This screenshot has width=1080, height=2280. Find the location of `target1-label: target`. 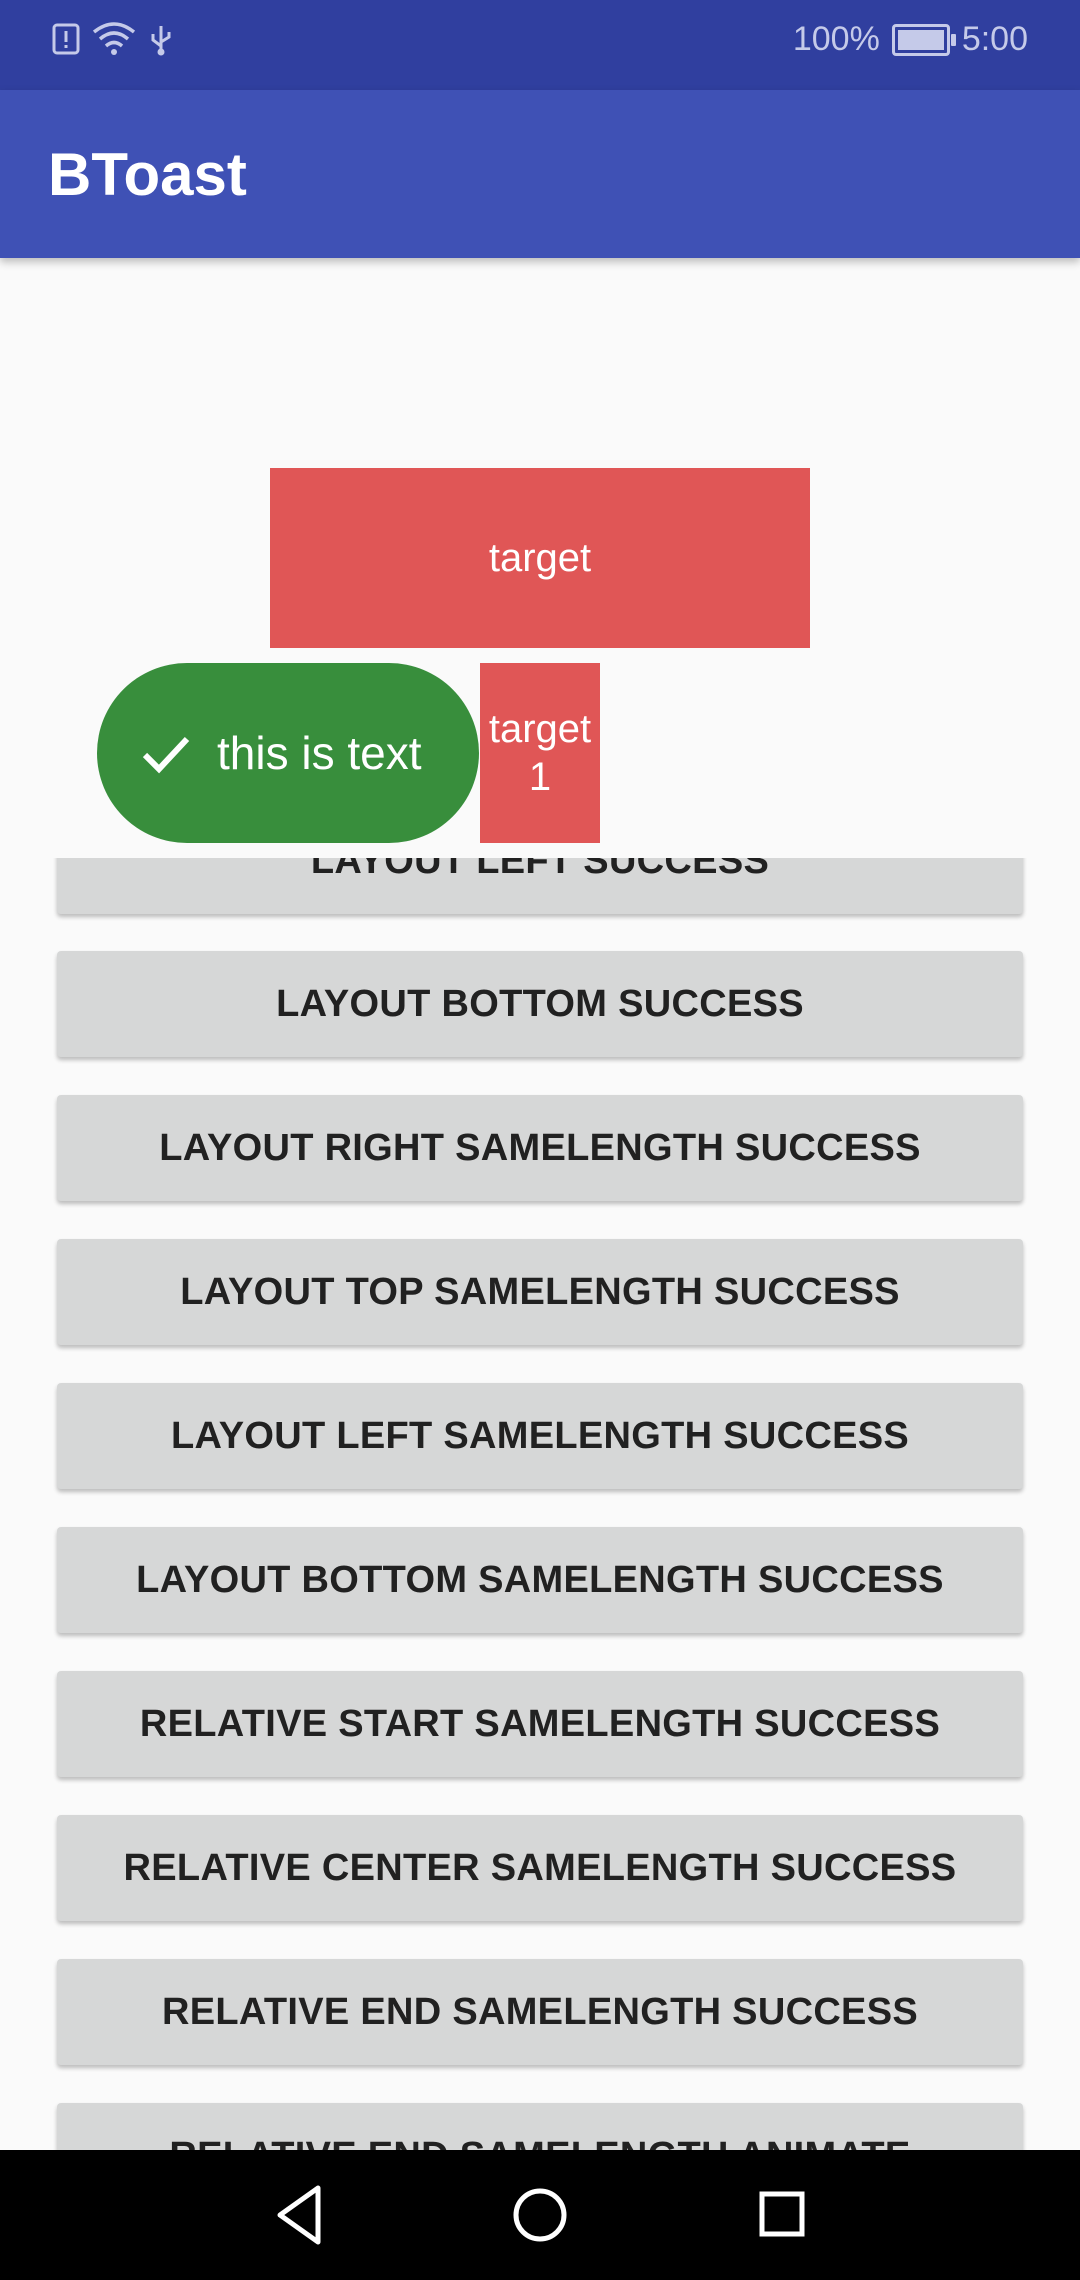

target1-label: target is located at coordinates (540, 729).